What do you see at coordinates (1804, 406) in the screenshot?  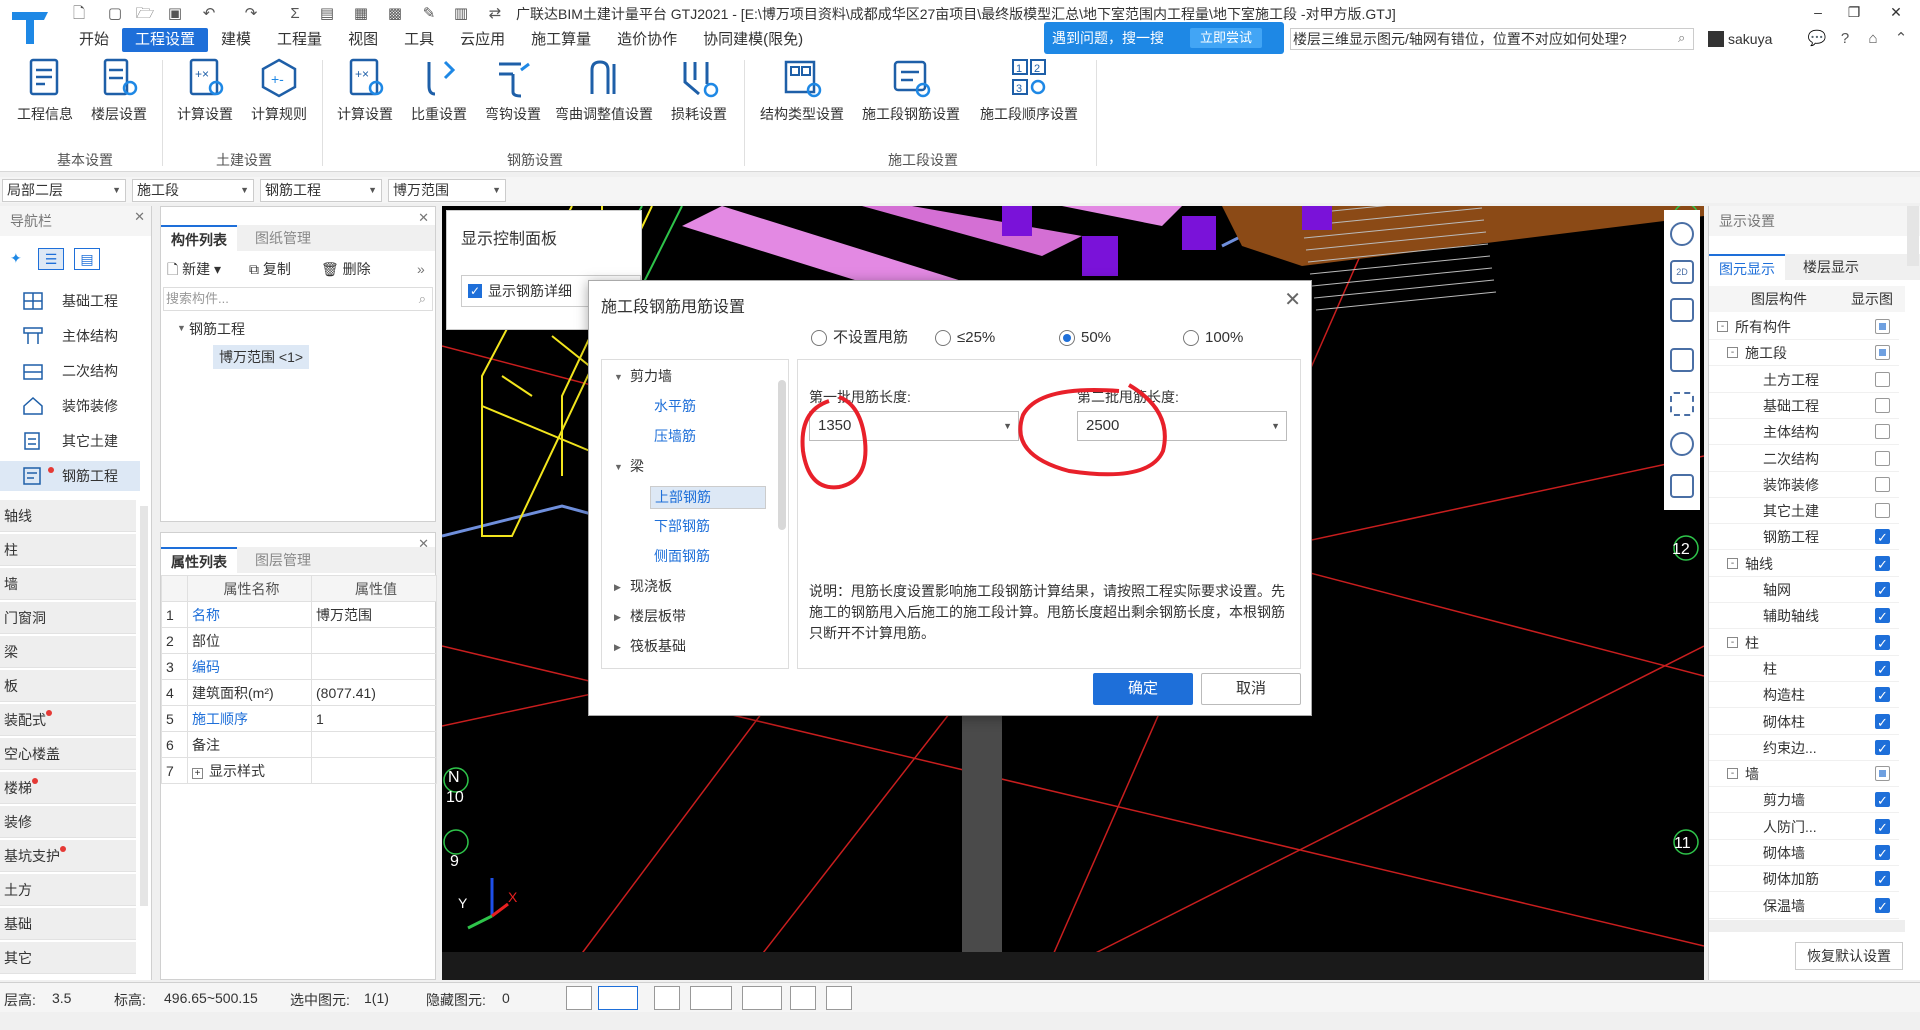 I see `tree-row: 基础工程` at bounding box center [1804, 406].